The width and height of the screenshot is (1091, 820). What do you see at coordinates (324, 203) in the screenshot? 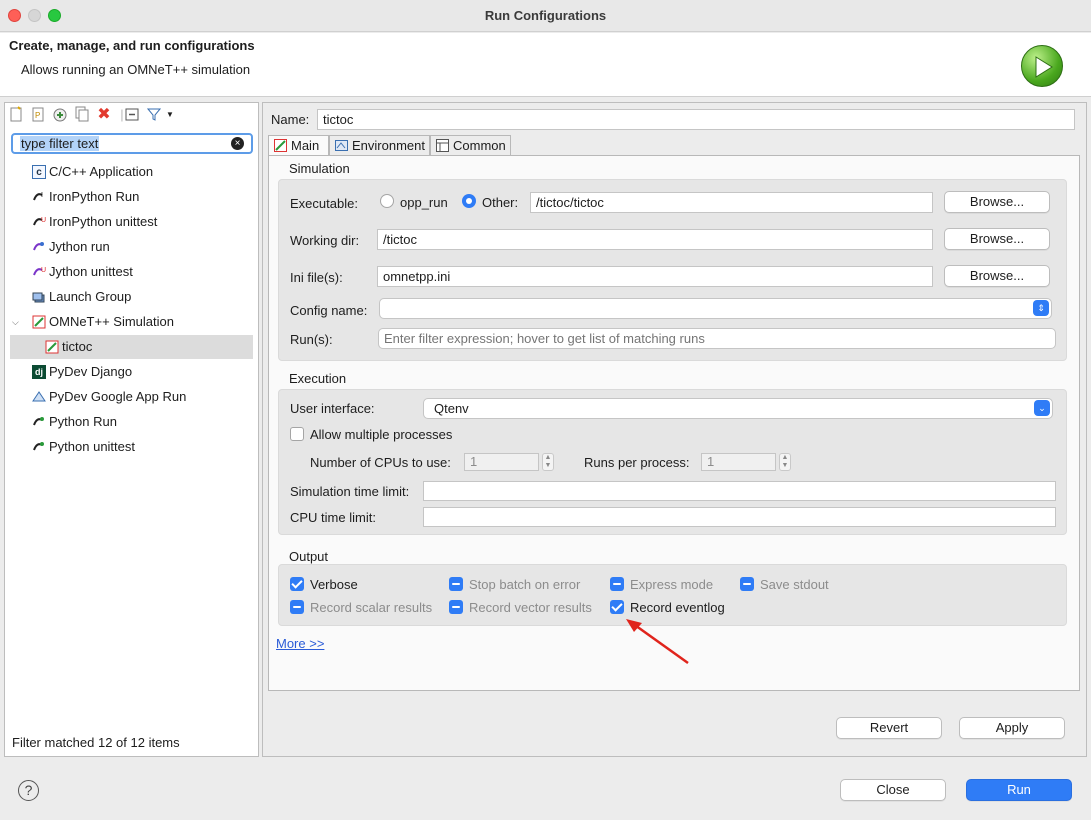
I see `executable-label: Executable:` at bounding box center [324, 203].